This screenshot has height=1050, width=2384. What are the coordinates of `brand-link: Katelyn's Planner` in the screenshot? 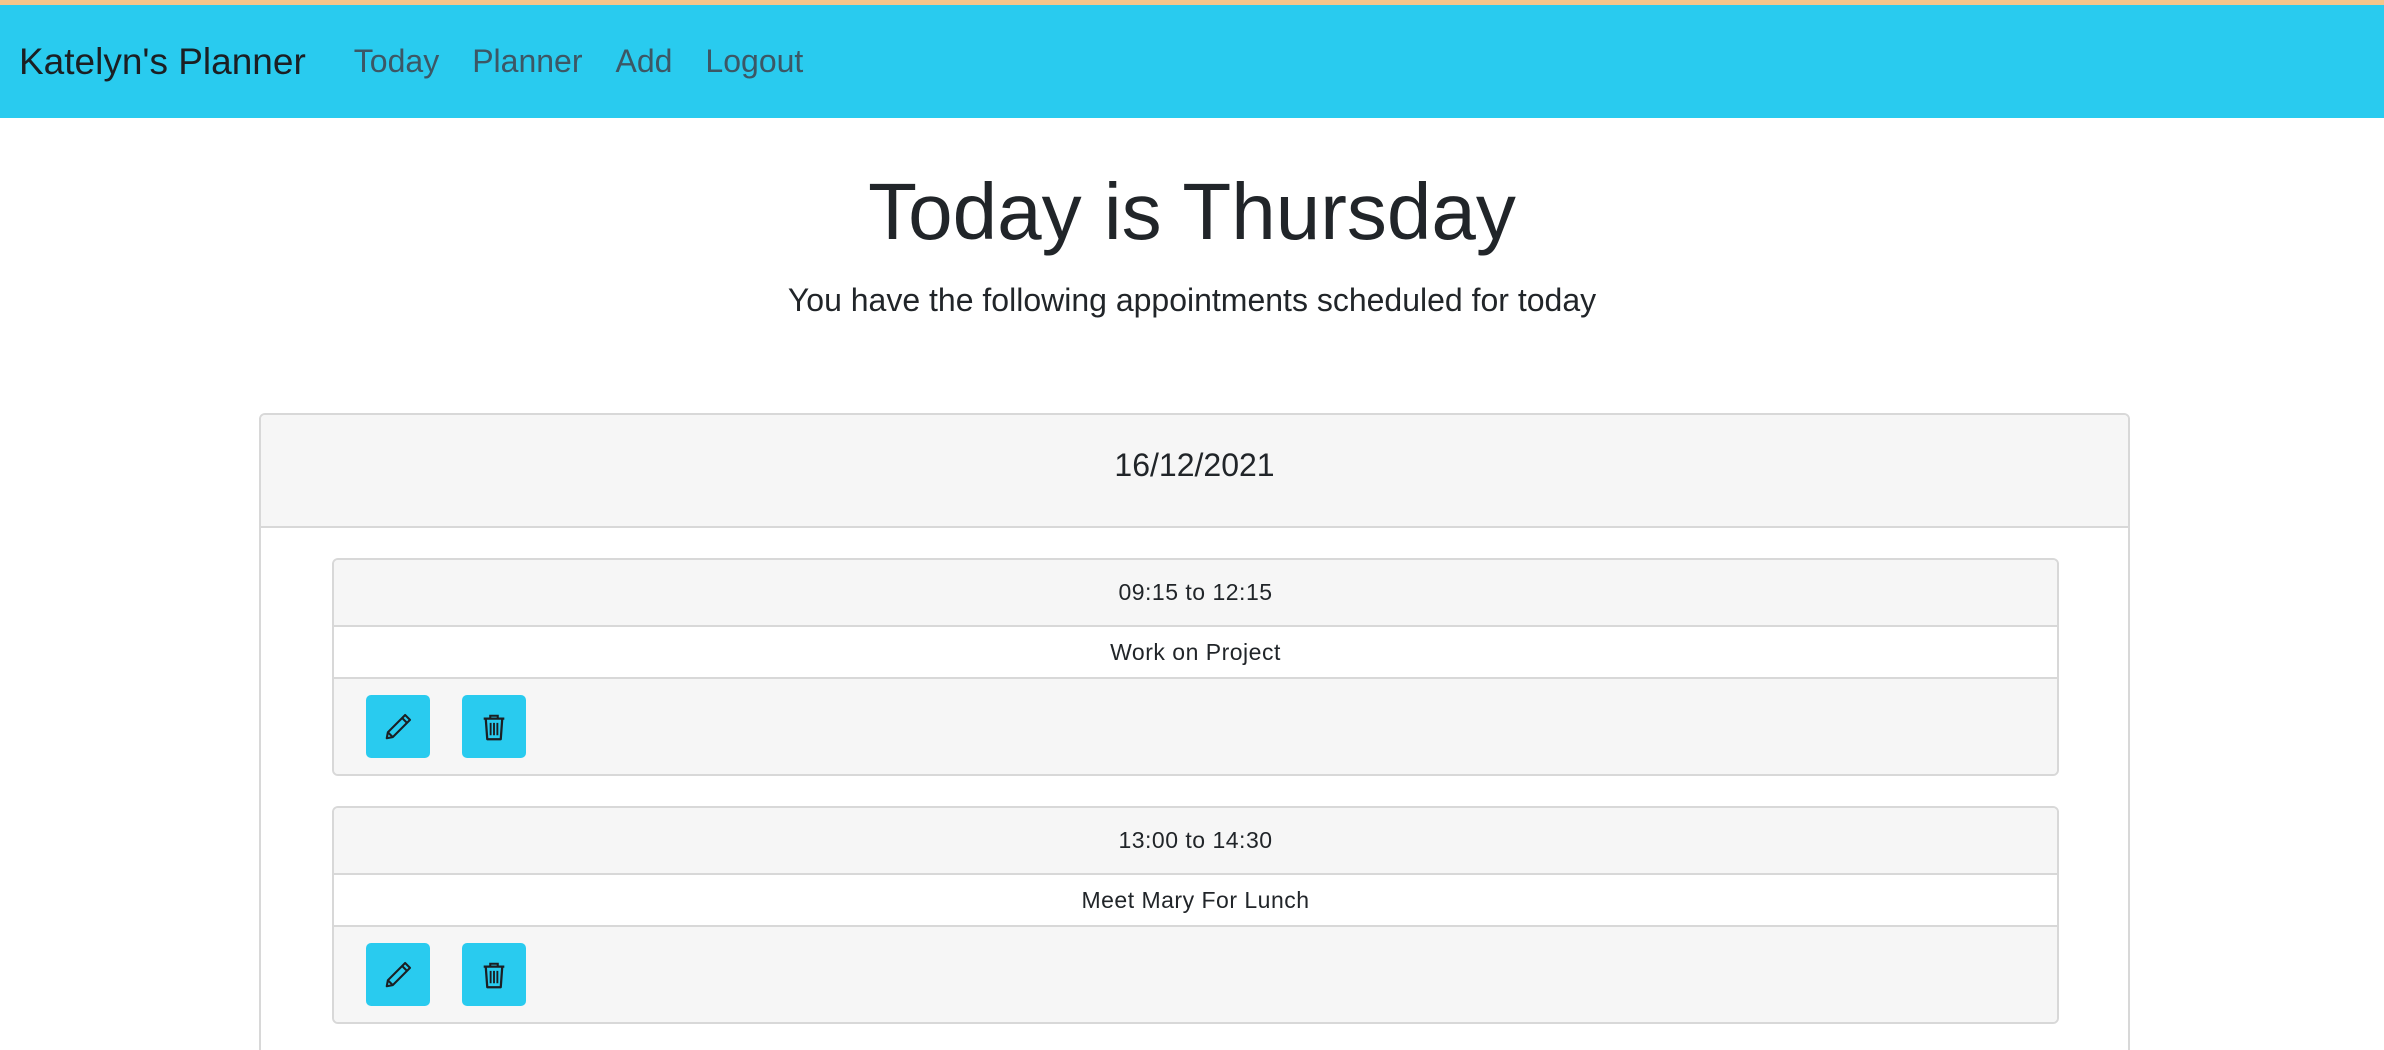 It's located at (162, 62).